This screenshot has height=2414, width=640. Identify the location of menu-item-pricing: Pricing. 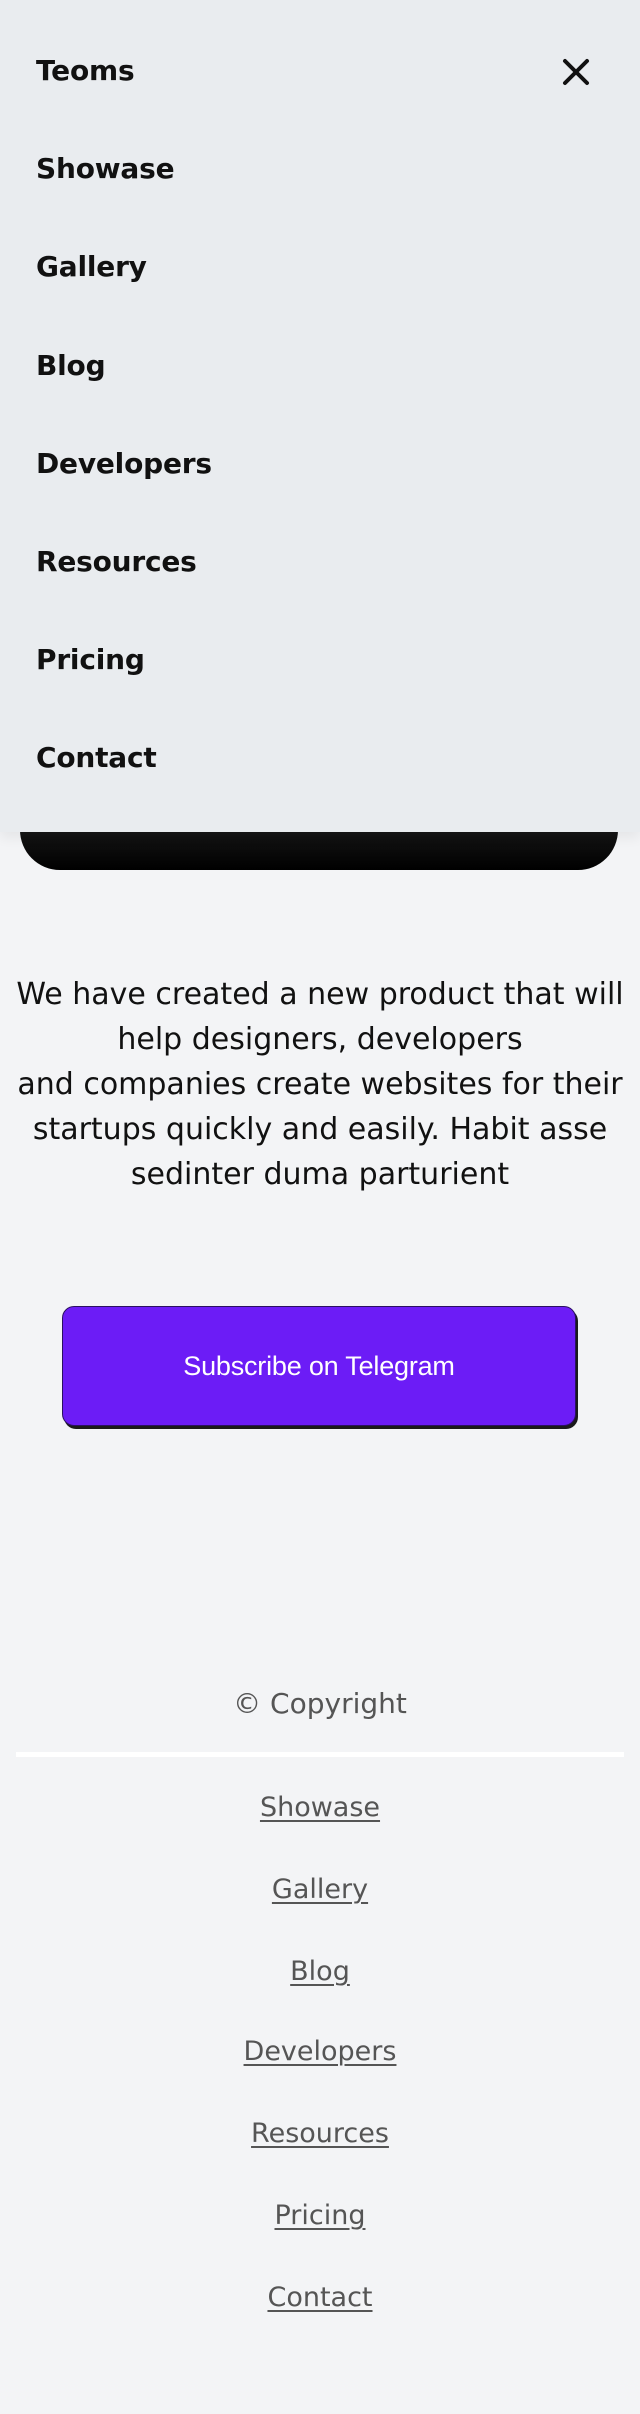
(90, 659).